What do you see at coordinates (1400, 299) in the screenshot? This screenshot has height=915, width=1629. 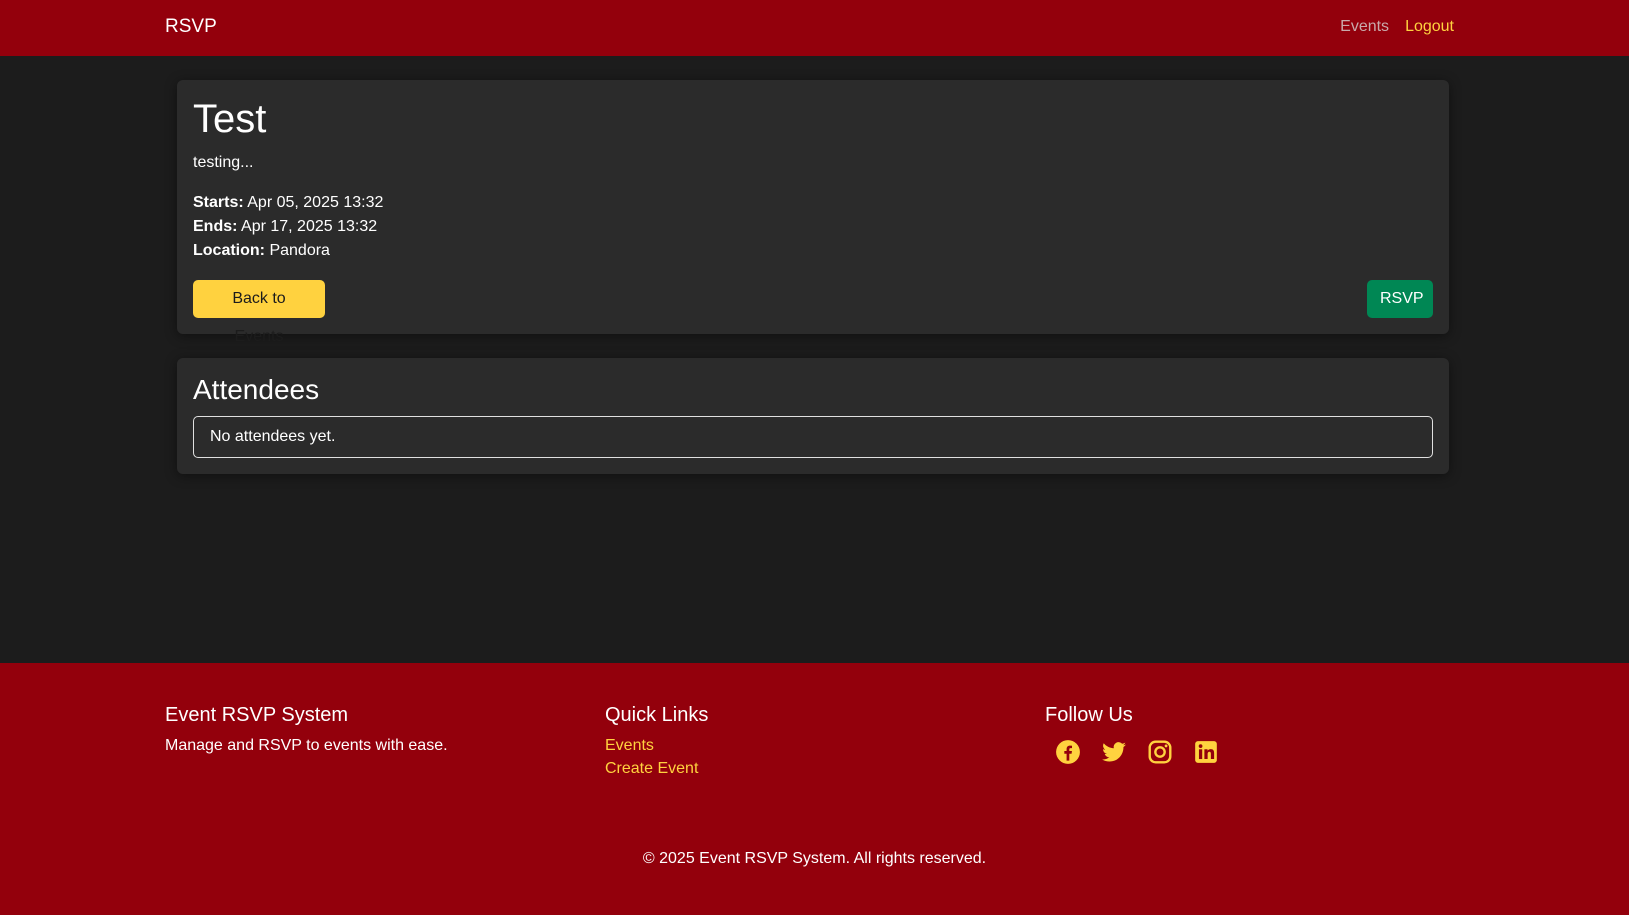 I see `rsvp-button: RSVP` at bounding box center [1400, 299].